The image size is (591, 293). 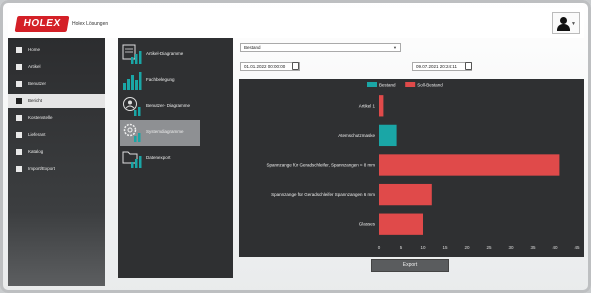 What do you see at coordinates (160, 81) in the screenshot?
I see `report-fachbelegung: Fachbelegung` at bounding box center [160, 81].